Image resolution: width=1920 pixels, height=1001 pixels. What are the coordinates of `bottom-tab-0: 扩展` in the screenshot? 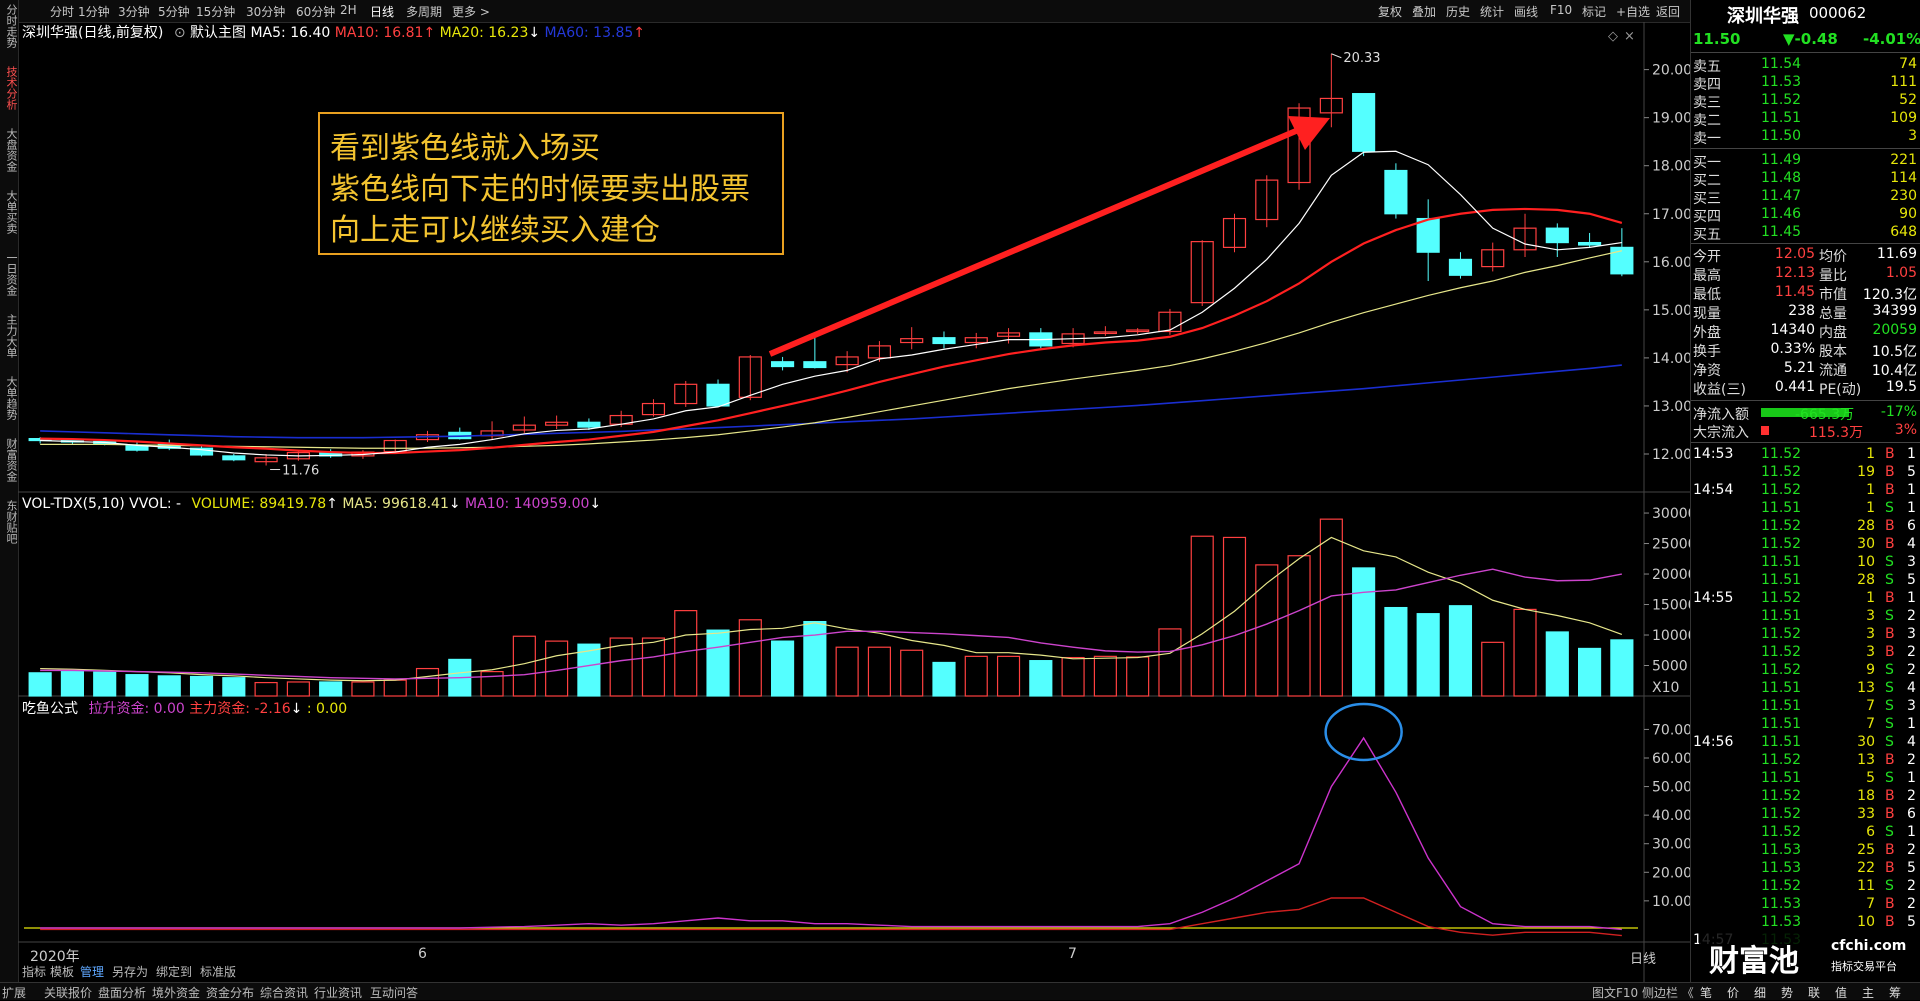 It's located at (14, 992).